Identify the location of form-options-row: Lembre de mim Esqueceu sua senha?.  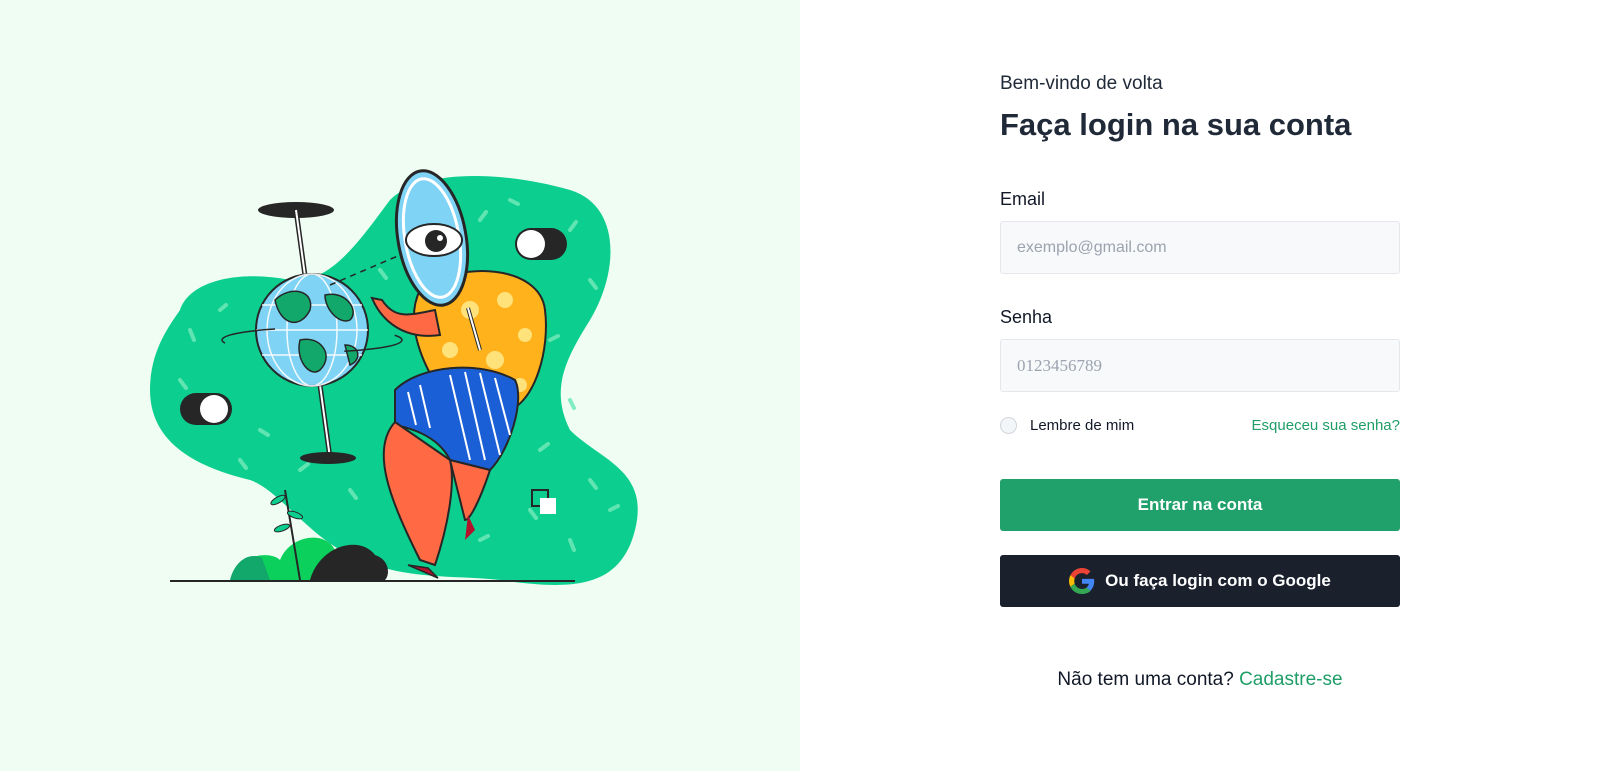
(1200, 425).